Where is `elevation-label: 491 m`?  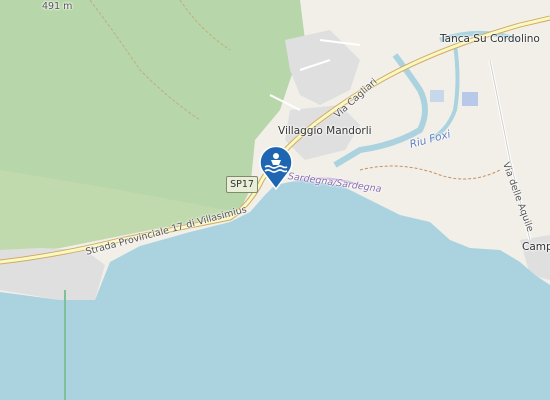 elevation-label: 491 m is located at coordinates (57, 6).